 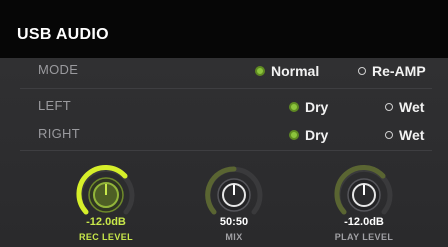 I want to click on rec-level-label: REC LEVEL, so click(x=106, y=237).